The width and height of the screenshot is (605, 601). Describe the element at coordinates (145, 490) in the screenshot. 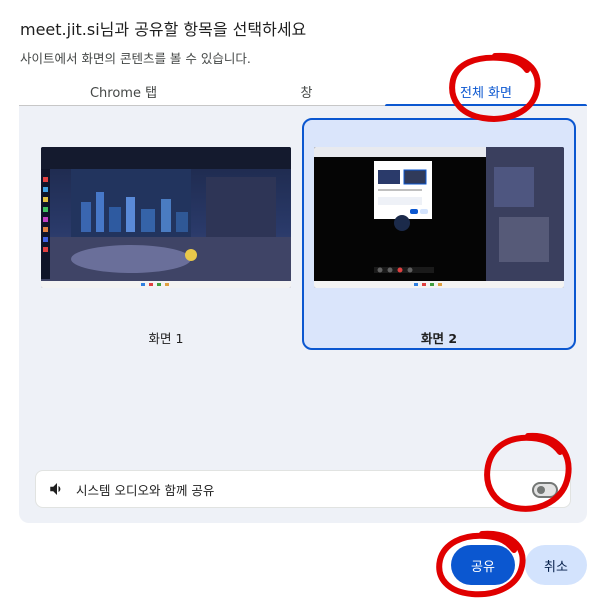

I see `system-audio-label: 시스템 오디오와 함께 공유` at that location.